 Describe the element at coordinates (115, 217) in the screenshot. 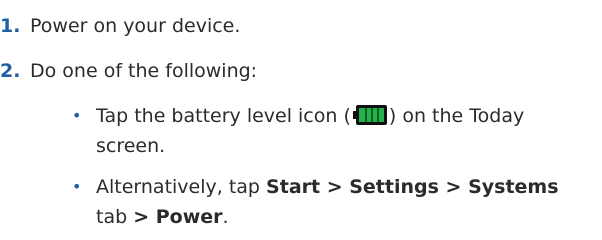

I see `bullet-2-text-mid: tab` at that location.